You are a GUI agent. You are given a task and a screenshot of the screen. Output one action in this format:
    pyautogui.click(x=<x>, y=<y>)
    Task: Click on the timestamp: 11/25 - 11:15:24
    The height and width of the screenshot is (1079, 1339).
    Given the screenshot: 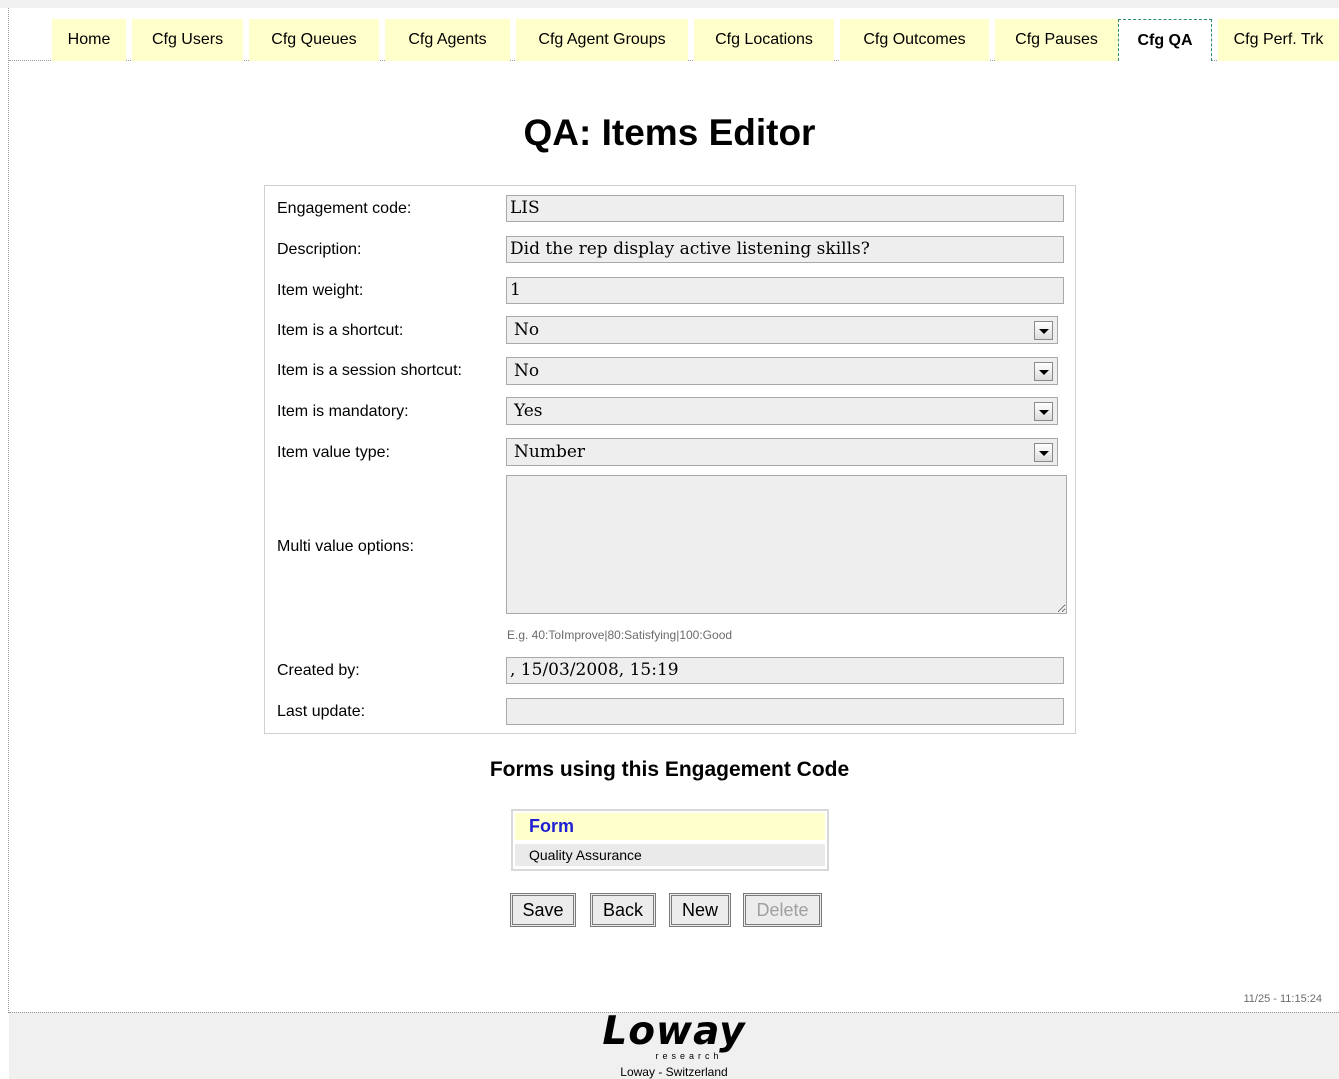 What is the action you would take?
    pyautogui.click(x=1283, y=999)
    